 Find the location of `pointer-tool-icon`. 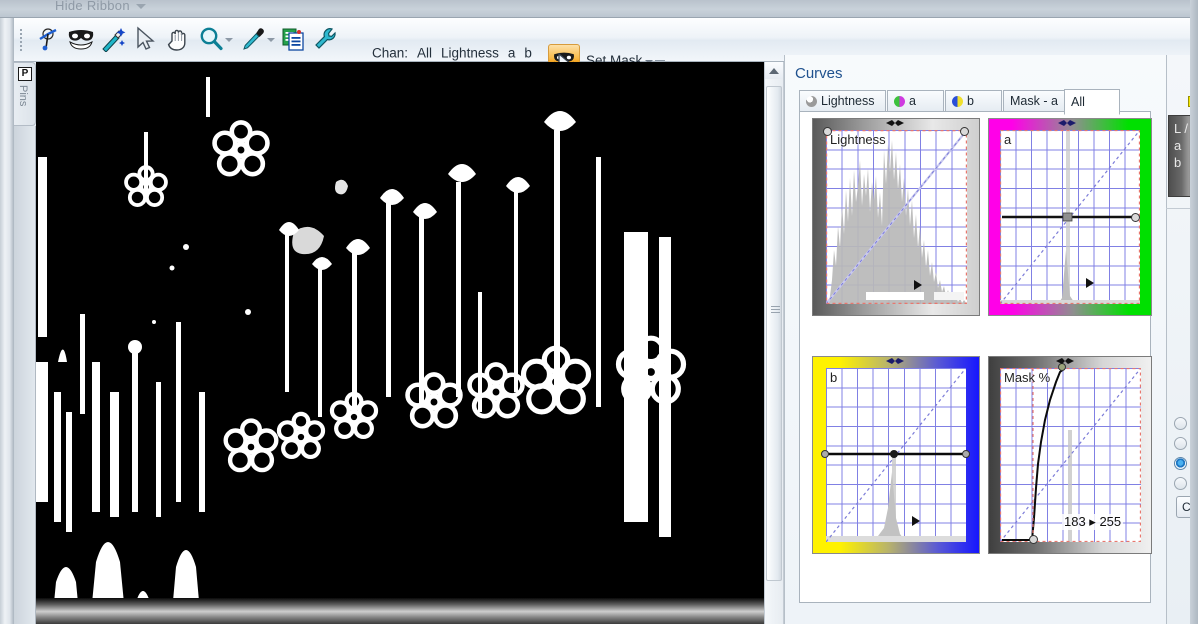

pointer-tool-icon is located at coordinates (145, 39).